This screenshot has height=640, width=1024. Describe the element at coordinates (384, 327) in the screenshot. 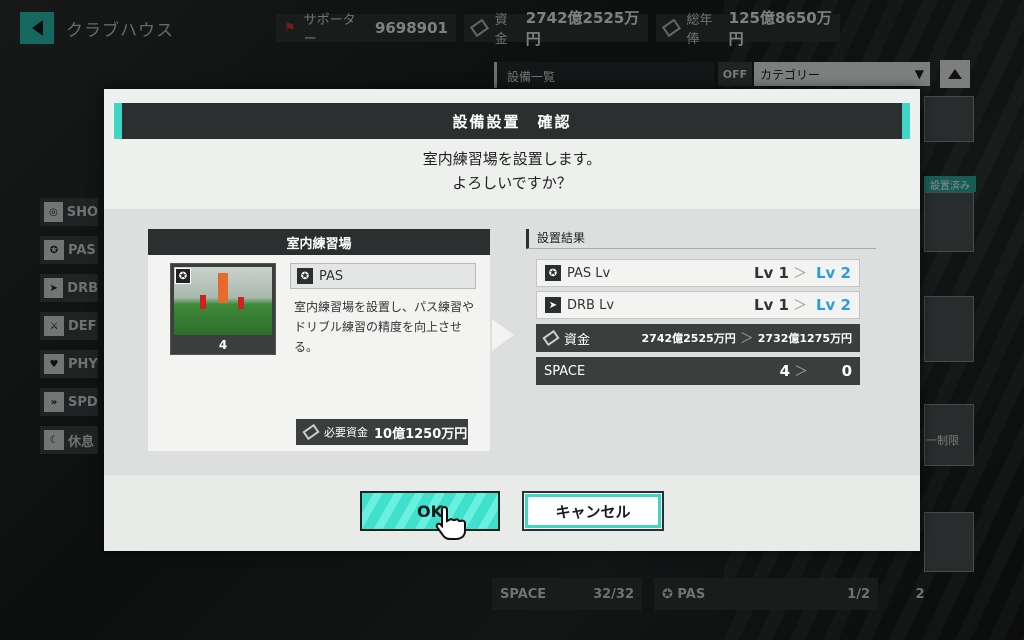

I see `facility-description: 室内練習場を設置し、パス練習やドリブル練習の精度を向上させる。` at that location.